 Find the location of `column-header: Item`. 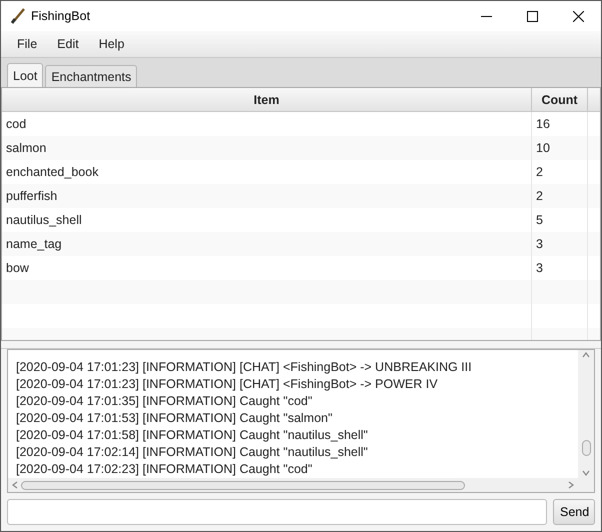

column-header: Item is located at coordinates (267, 100).